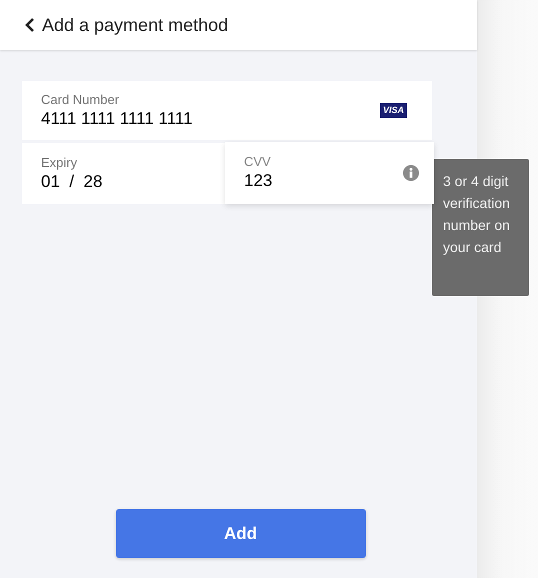  I want to click on field-value: 4111 1111 1111 1111, so click(117, 119).